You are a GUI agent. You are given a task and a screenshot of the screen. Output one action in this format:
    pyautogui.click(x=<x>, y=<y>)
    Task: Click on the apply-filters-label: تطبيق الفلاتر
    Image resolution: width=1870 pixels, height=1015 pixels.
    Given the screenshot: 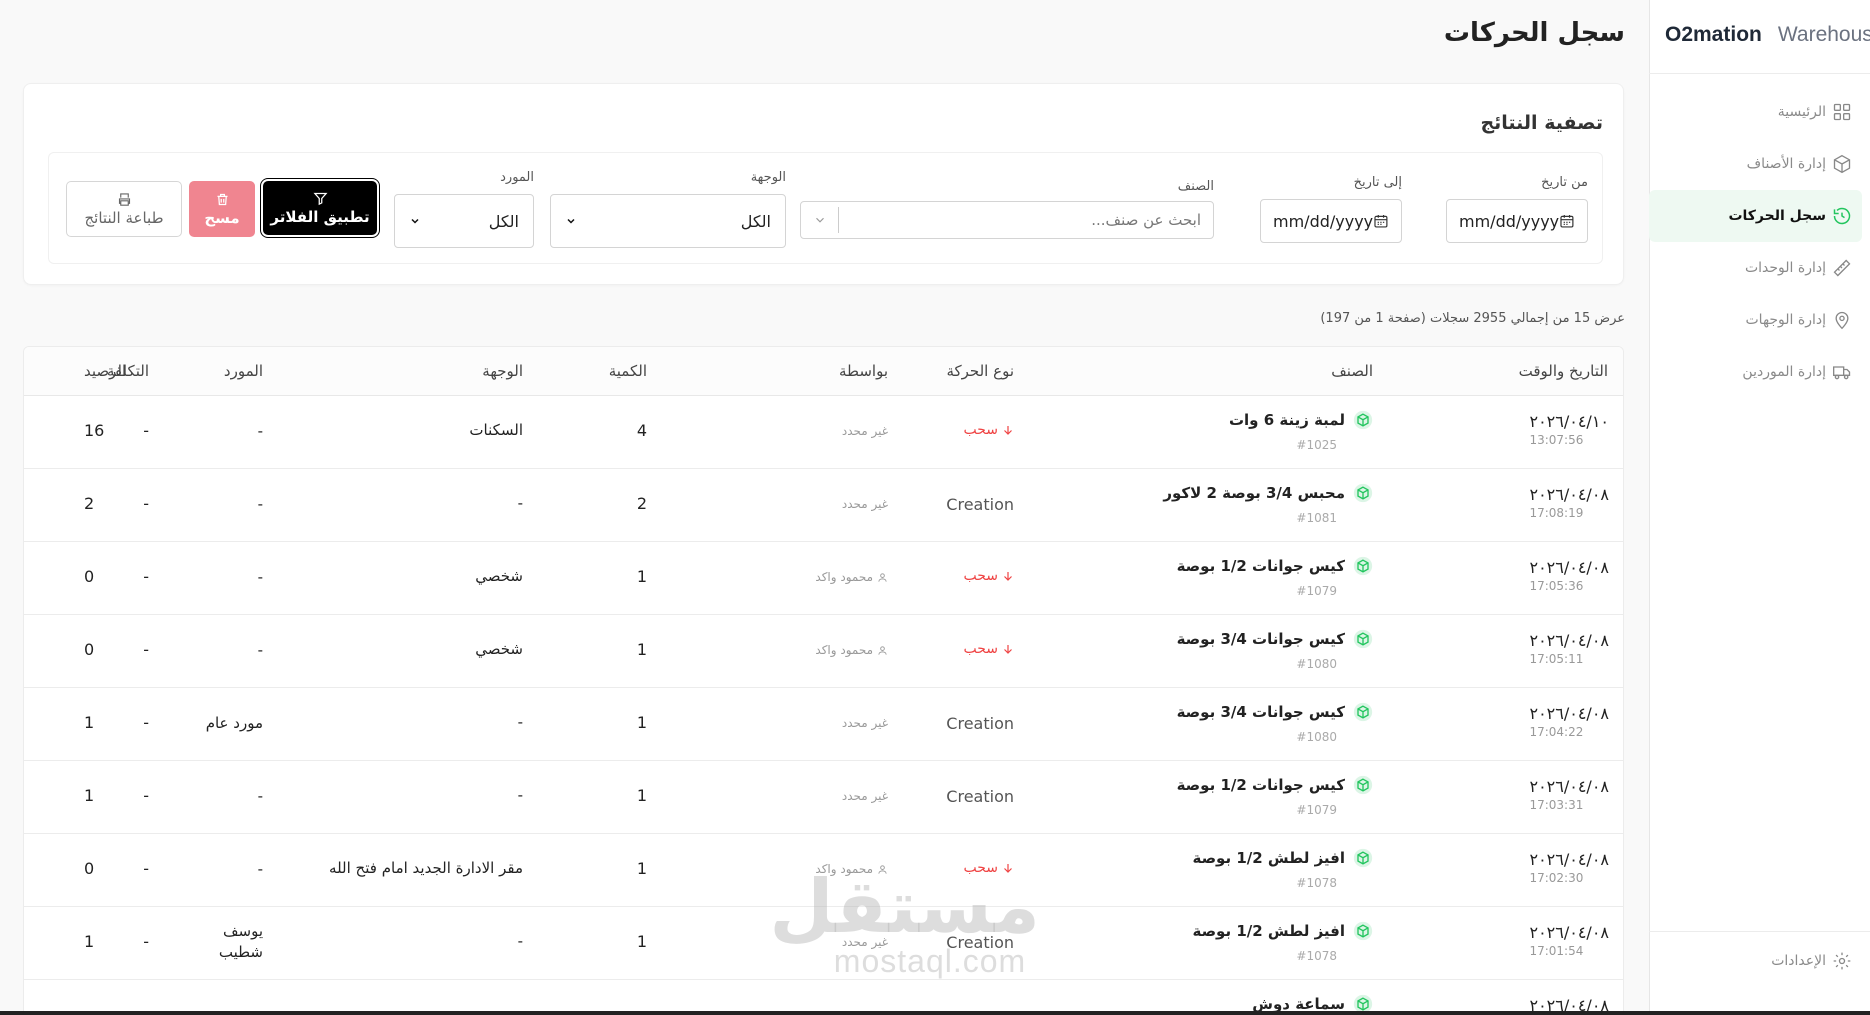 What is the action you would take?
    pyautogui.click(x=320, y=216)
    